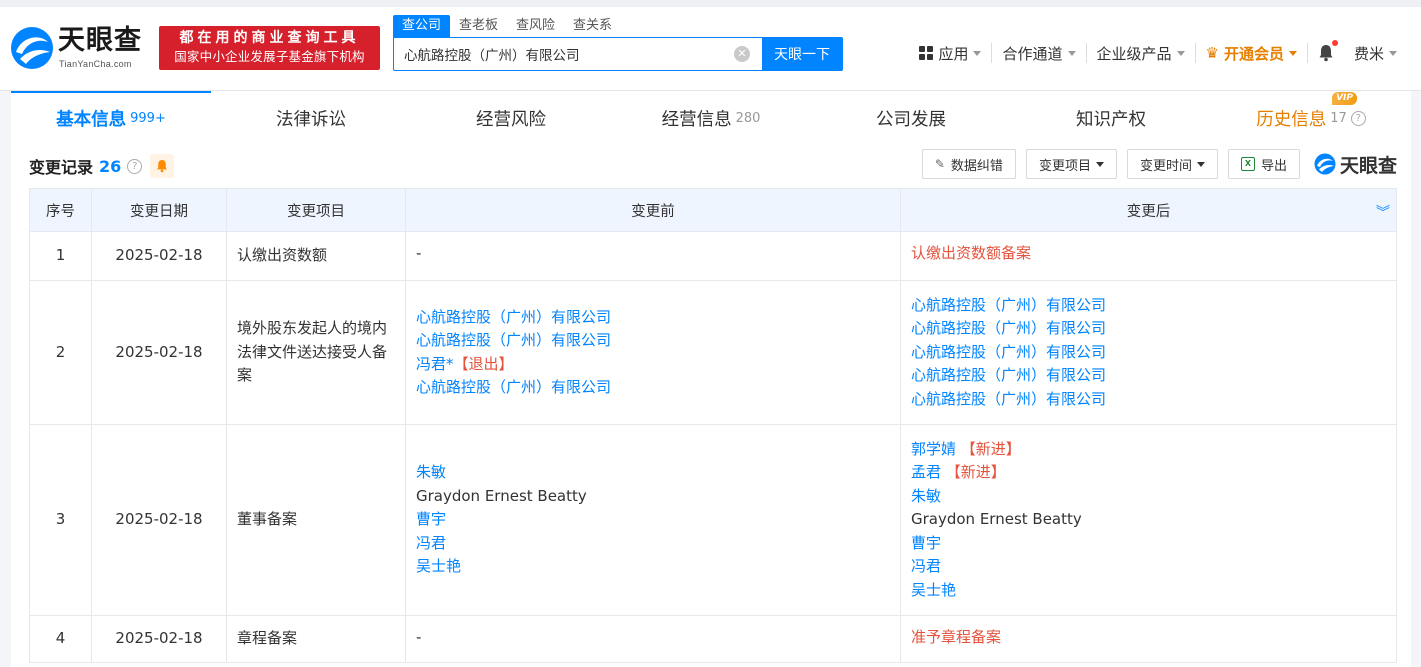 The height and width of the screenshot is (667, 1421). I want to click on value-text: 认缴出资数额备案, so click(971, 253).